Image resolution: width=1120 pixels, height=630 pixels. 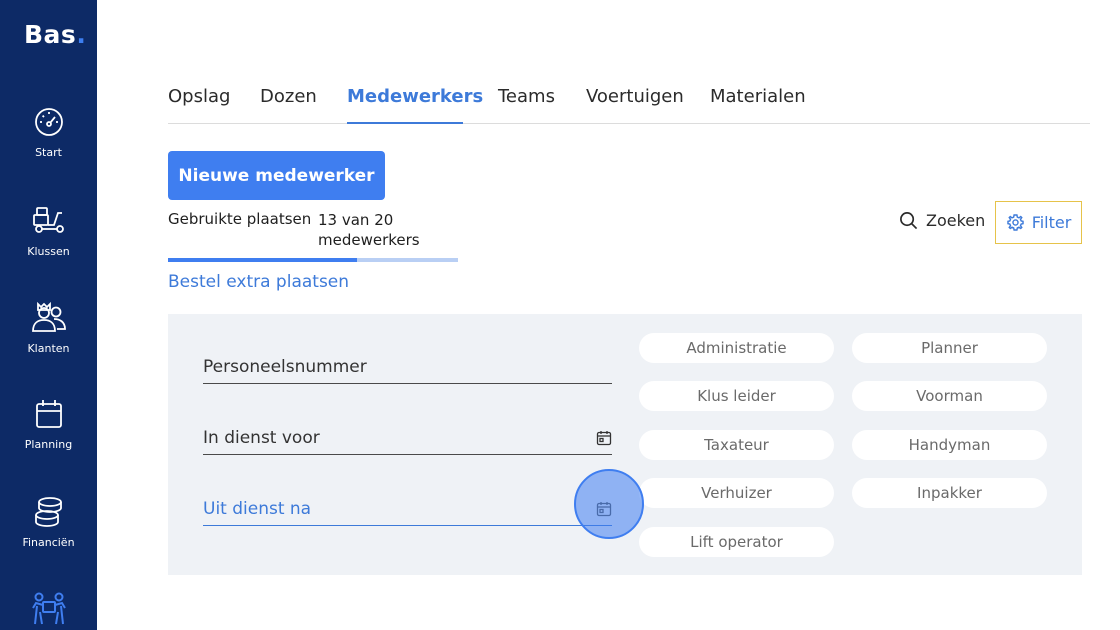 What do you see at coordinates (949, 348) in the screenshot?
I see `role-chip-planner: Planner` at bounding box center [949, 348].